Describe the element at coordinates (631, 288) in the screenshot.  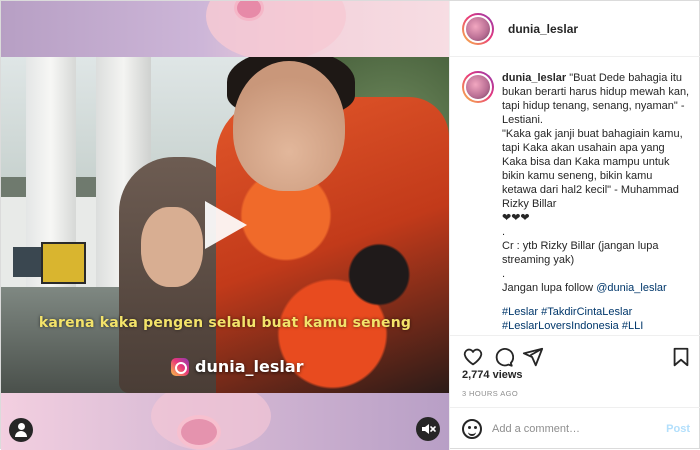
I see `mention-link: @dunia_leslar` at that location.